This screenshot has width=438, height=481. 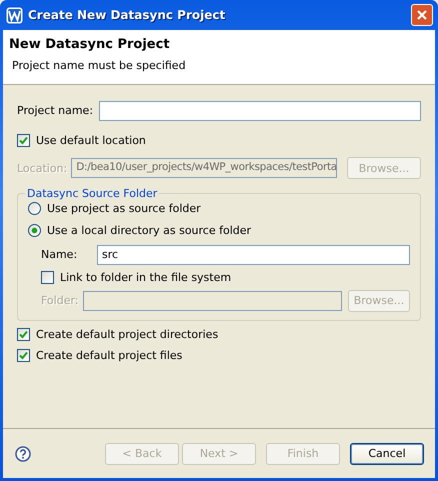 I want to click on close-button, so click(x=422, y=15).